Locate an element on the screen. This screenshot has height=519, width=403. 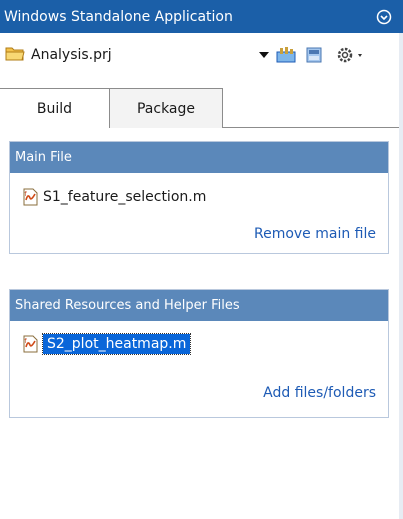
package-button is located at coordinates (314, 55).